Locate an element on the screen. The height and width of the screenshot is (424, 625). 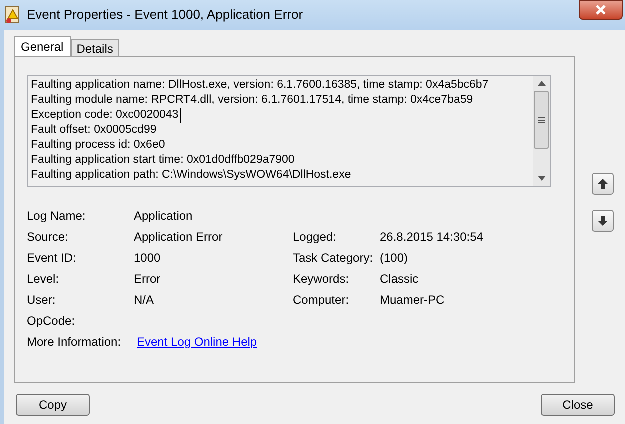
field-label: Log Name: is located at coordinates (57, 216).